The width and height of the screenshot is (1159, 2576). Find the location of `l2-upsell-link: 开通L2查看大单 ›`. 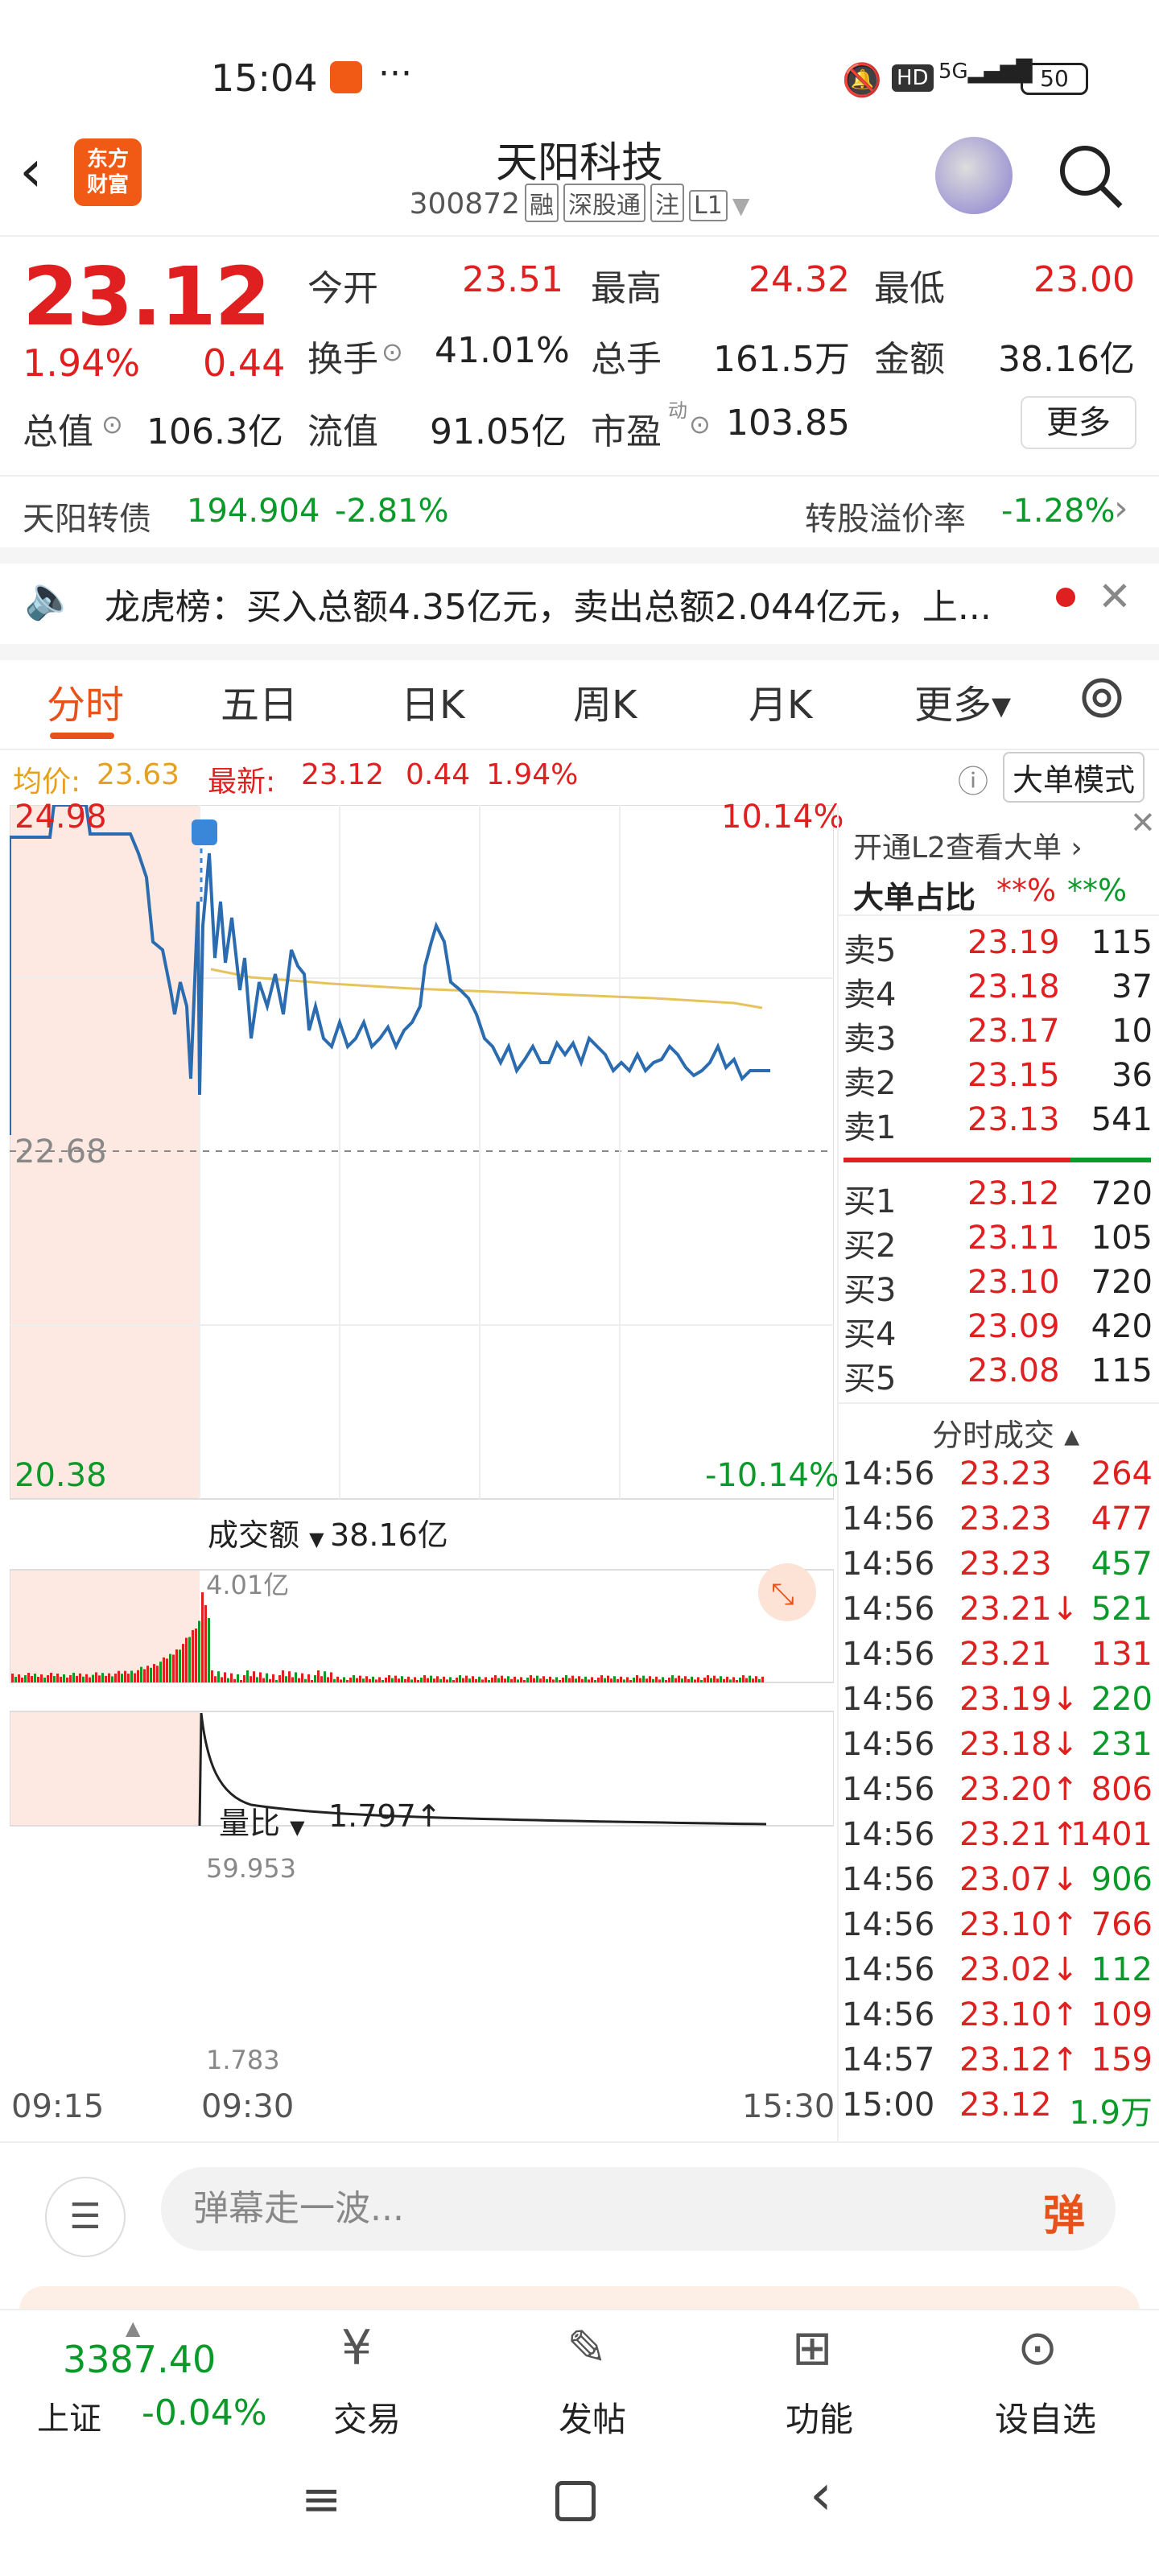

l2-upsell-link: 开通L2查看大单 › is located at coordinates (968, 845).